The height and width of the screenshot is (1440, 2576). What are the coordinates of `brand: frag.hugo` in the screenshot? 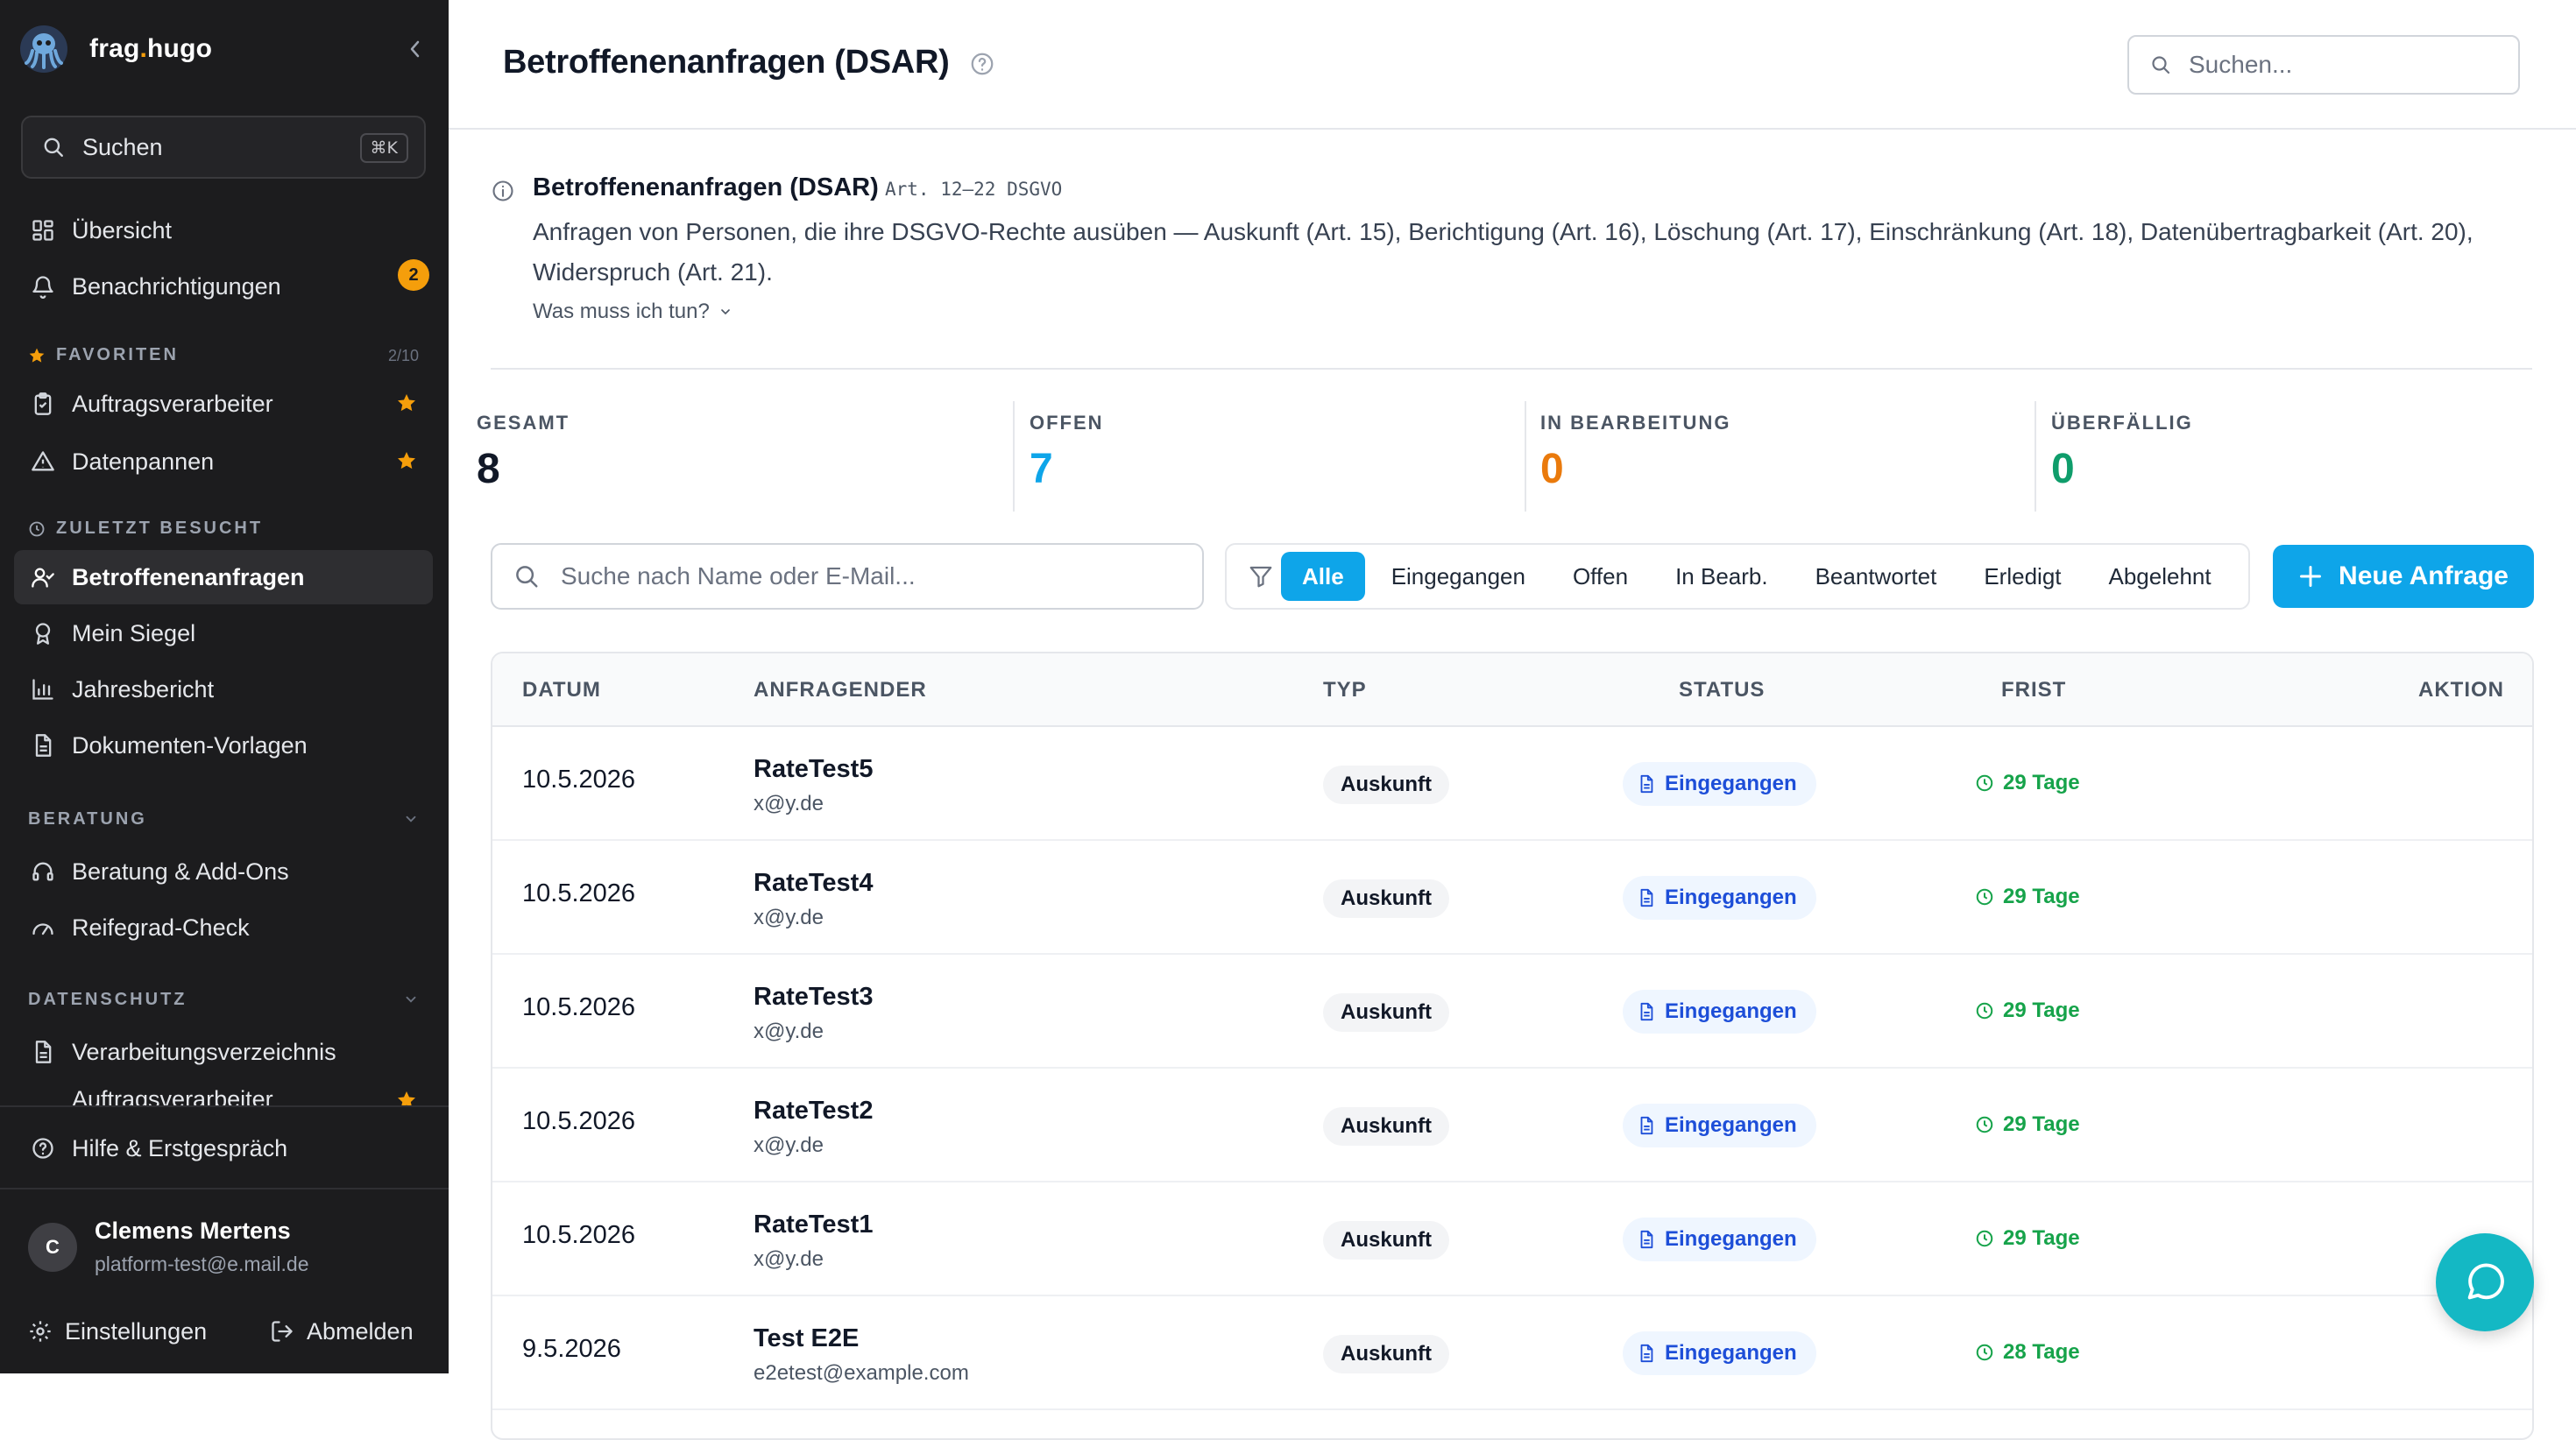 It's located at (115, 49).